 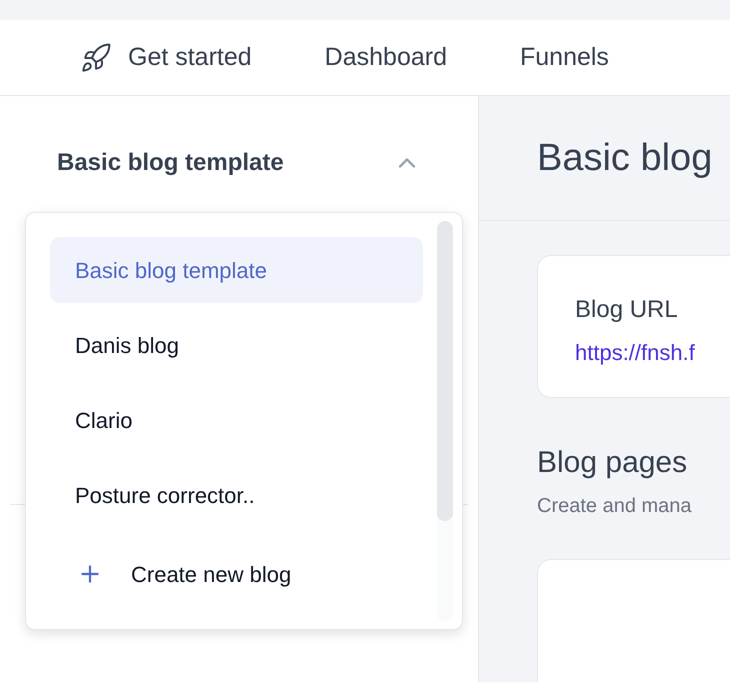 What do you see at coordinates (236, 495) in the screenshot?
I see `dropdown-option: Posture corrector..` at bounding box center [236, 495].